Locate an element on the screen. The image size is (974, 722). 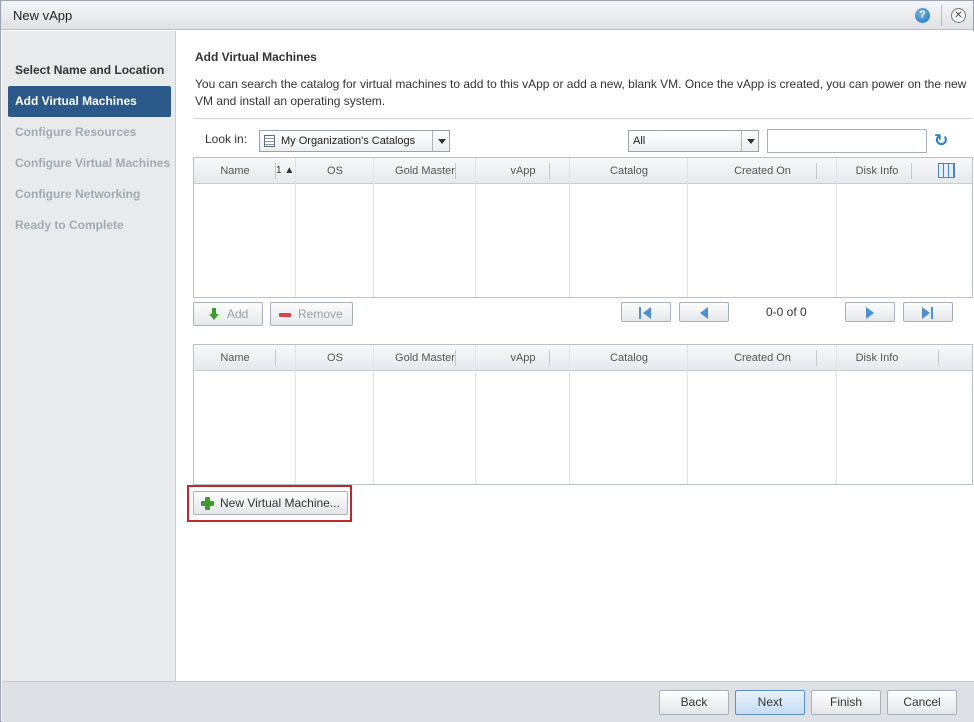
titlebar-divider is located at coordinates (941, 15).